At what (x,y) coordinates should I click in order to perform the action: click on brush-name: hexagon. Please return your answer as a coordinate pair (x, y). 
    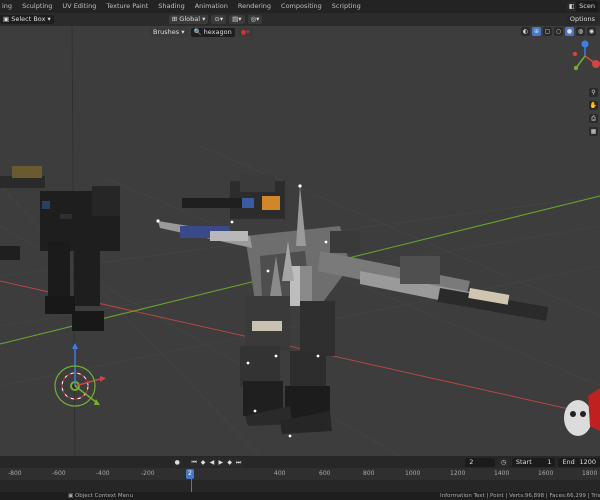
    Looking at the image, I should click on (217, 32).